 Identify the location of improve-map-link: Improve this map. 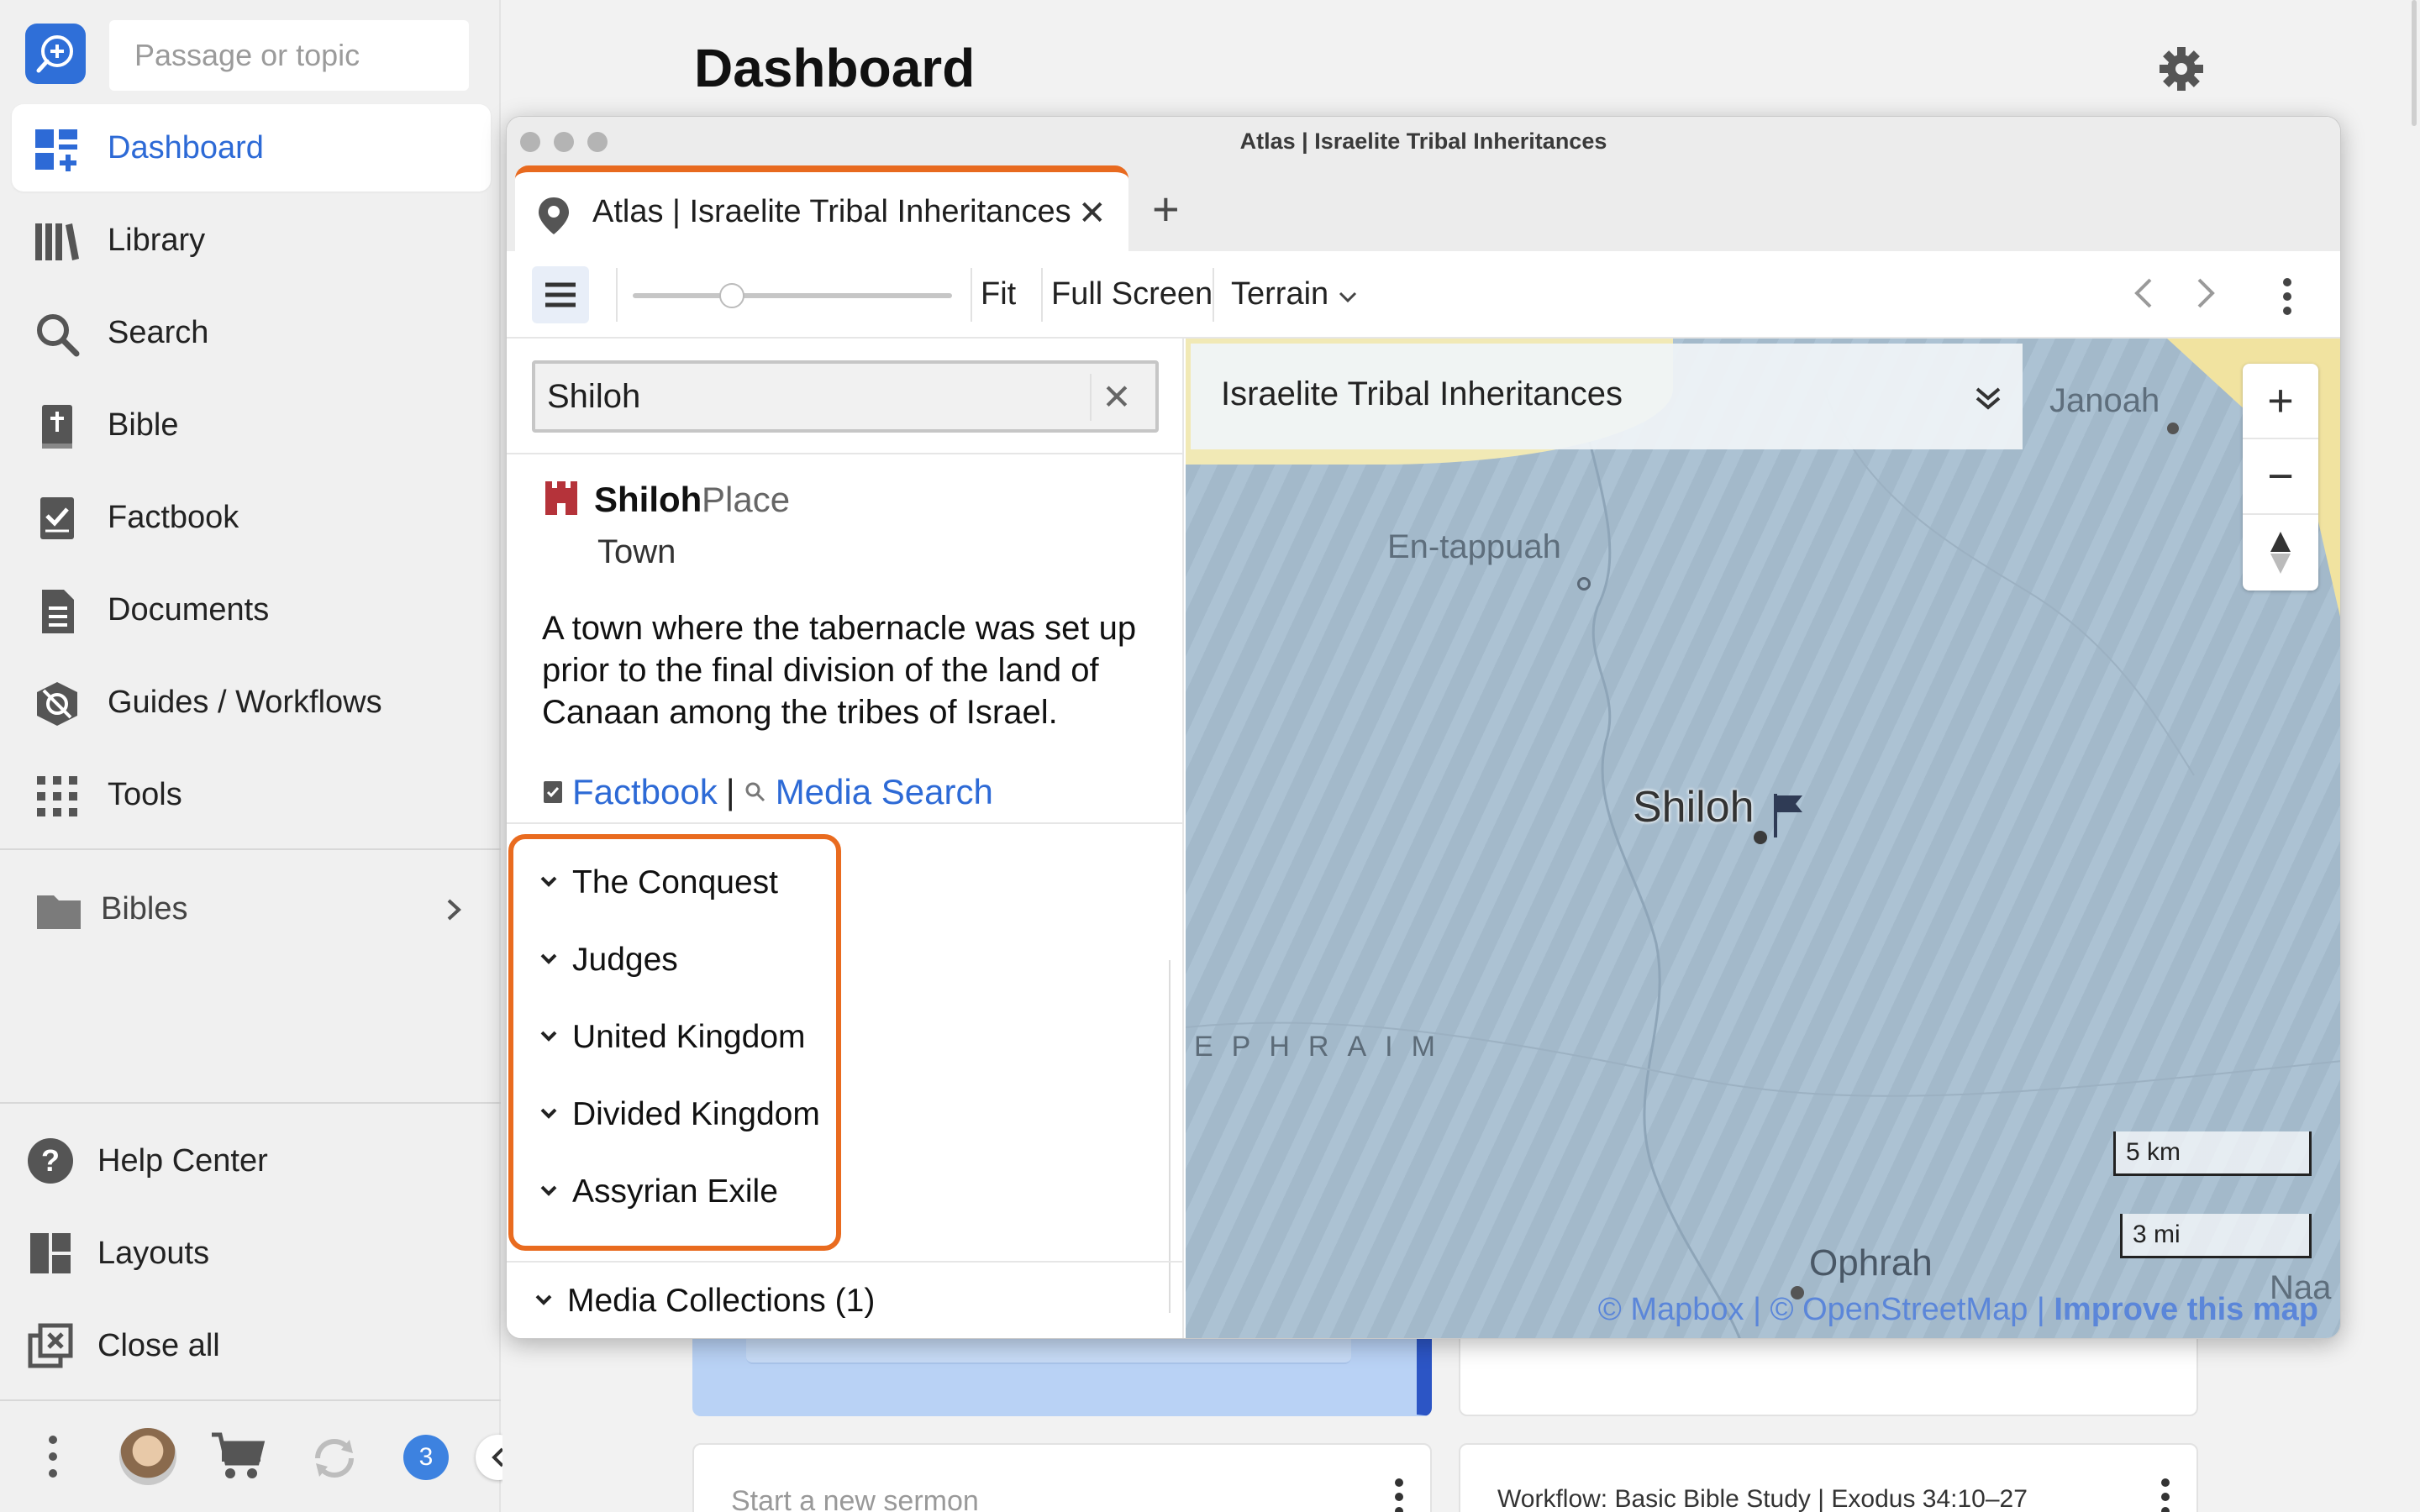
(2186, 1309).